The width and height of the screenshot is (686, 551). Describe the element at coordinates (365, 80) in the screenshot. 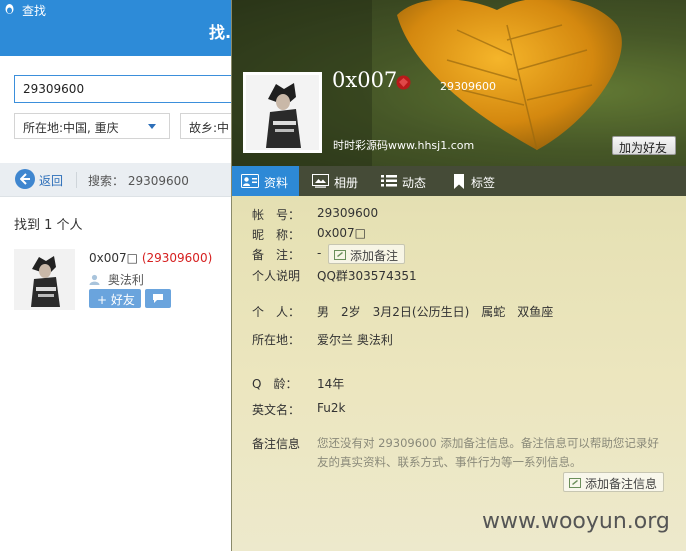

I see `profile-nickname: 0x007` at that location.